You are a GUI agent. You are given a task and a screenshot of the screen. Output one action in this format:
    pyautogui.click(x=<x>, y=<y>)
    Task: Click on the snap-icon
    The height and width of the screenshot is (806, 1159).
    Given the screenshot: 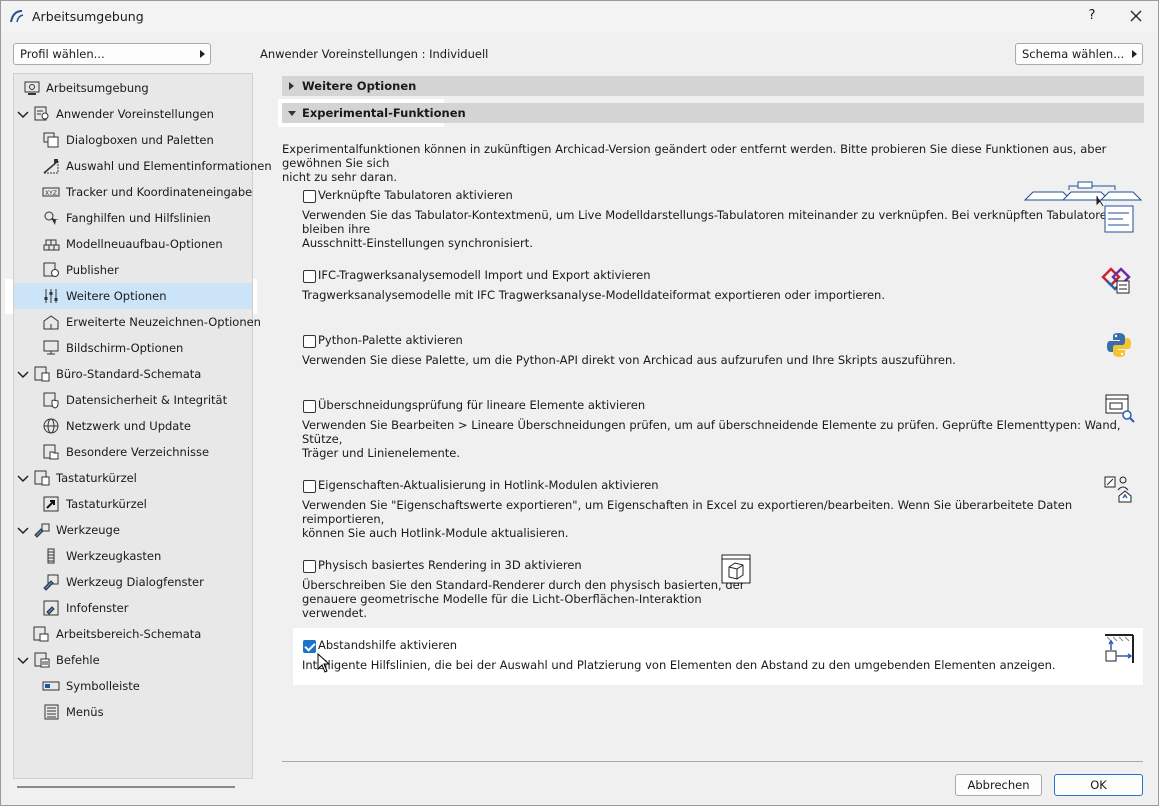 What is the action you would take?
    pyautogui.click(x=51, y=218)
    